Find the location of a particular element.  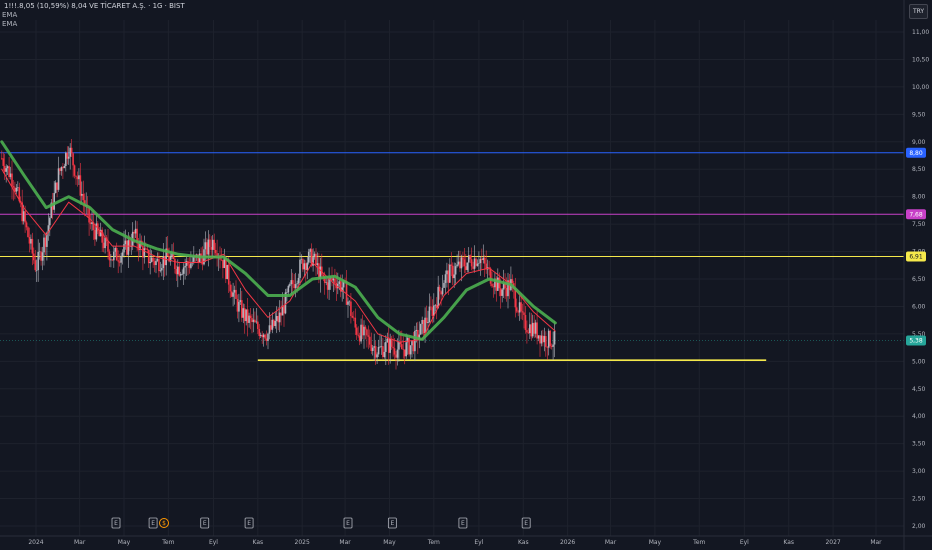

y-tick-label: 8,50 is located at coordinates (919, 169).